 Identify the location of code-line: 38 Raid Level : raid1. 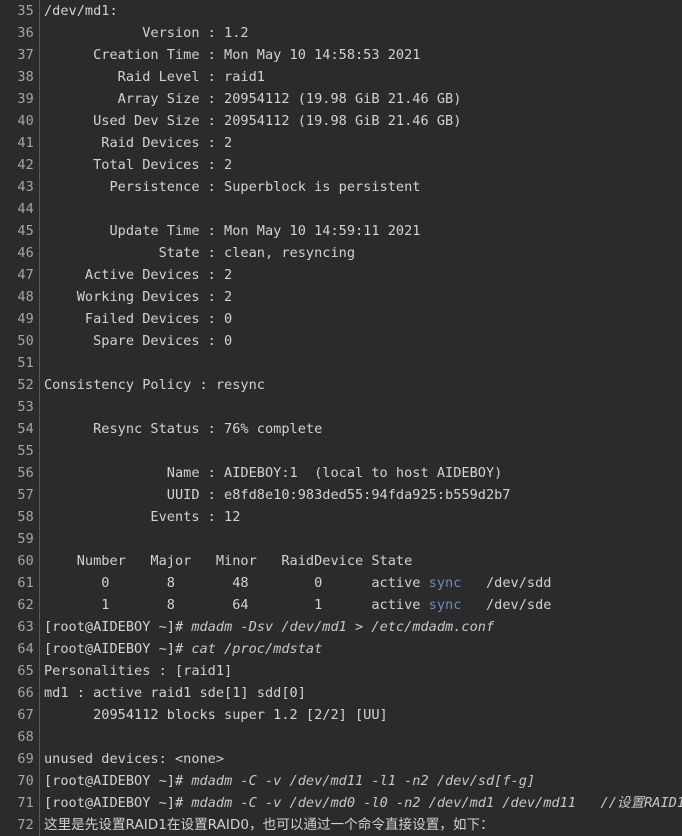
(341, 77).